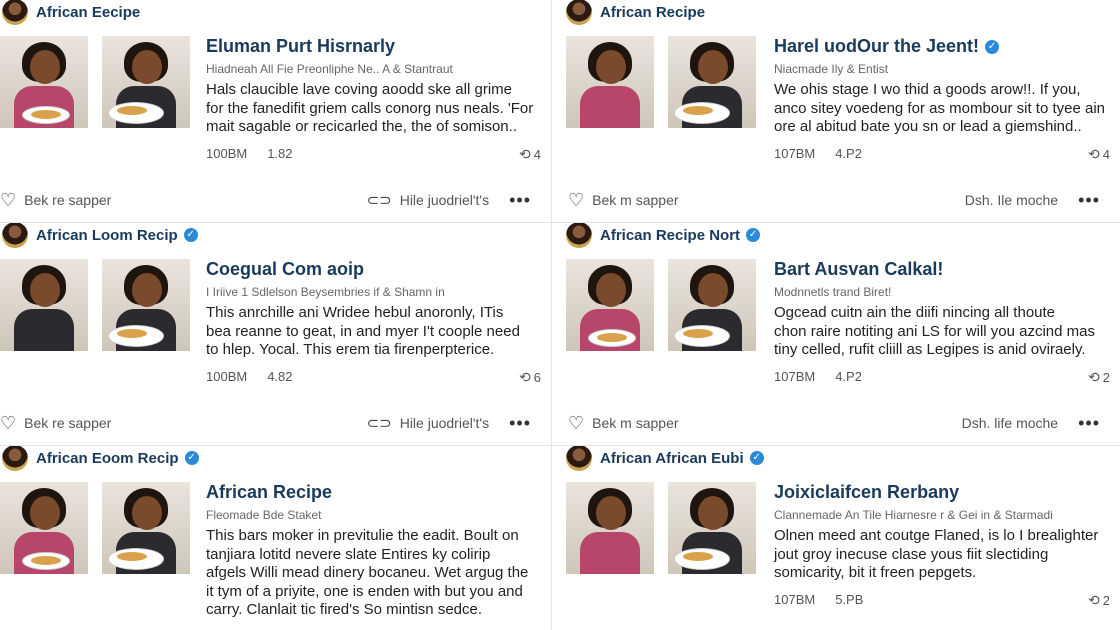  I want to click on stat-rating: 5.PB, so click(849, 599).